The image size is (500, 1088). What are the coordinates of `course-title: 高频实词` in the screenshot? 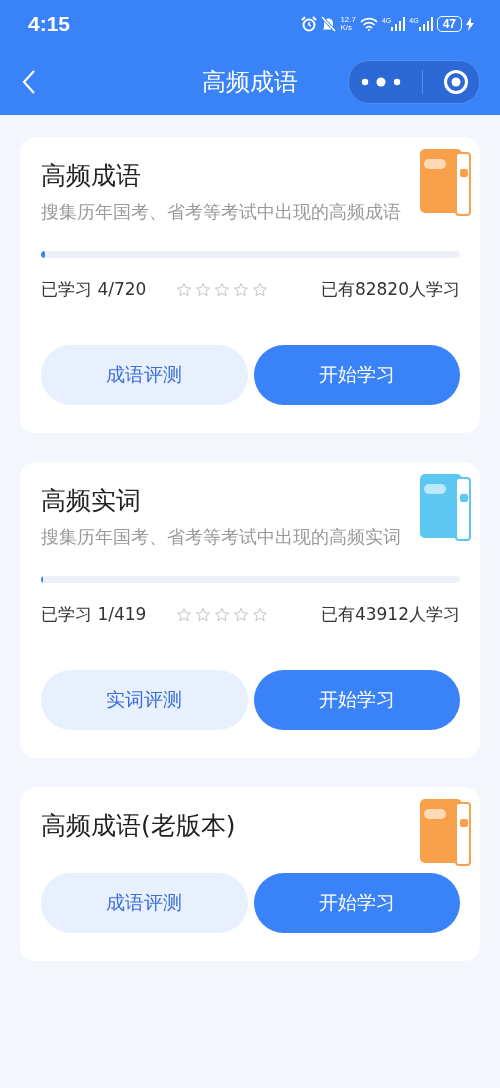 It's located at (91, 501).